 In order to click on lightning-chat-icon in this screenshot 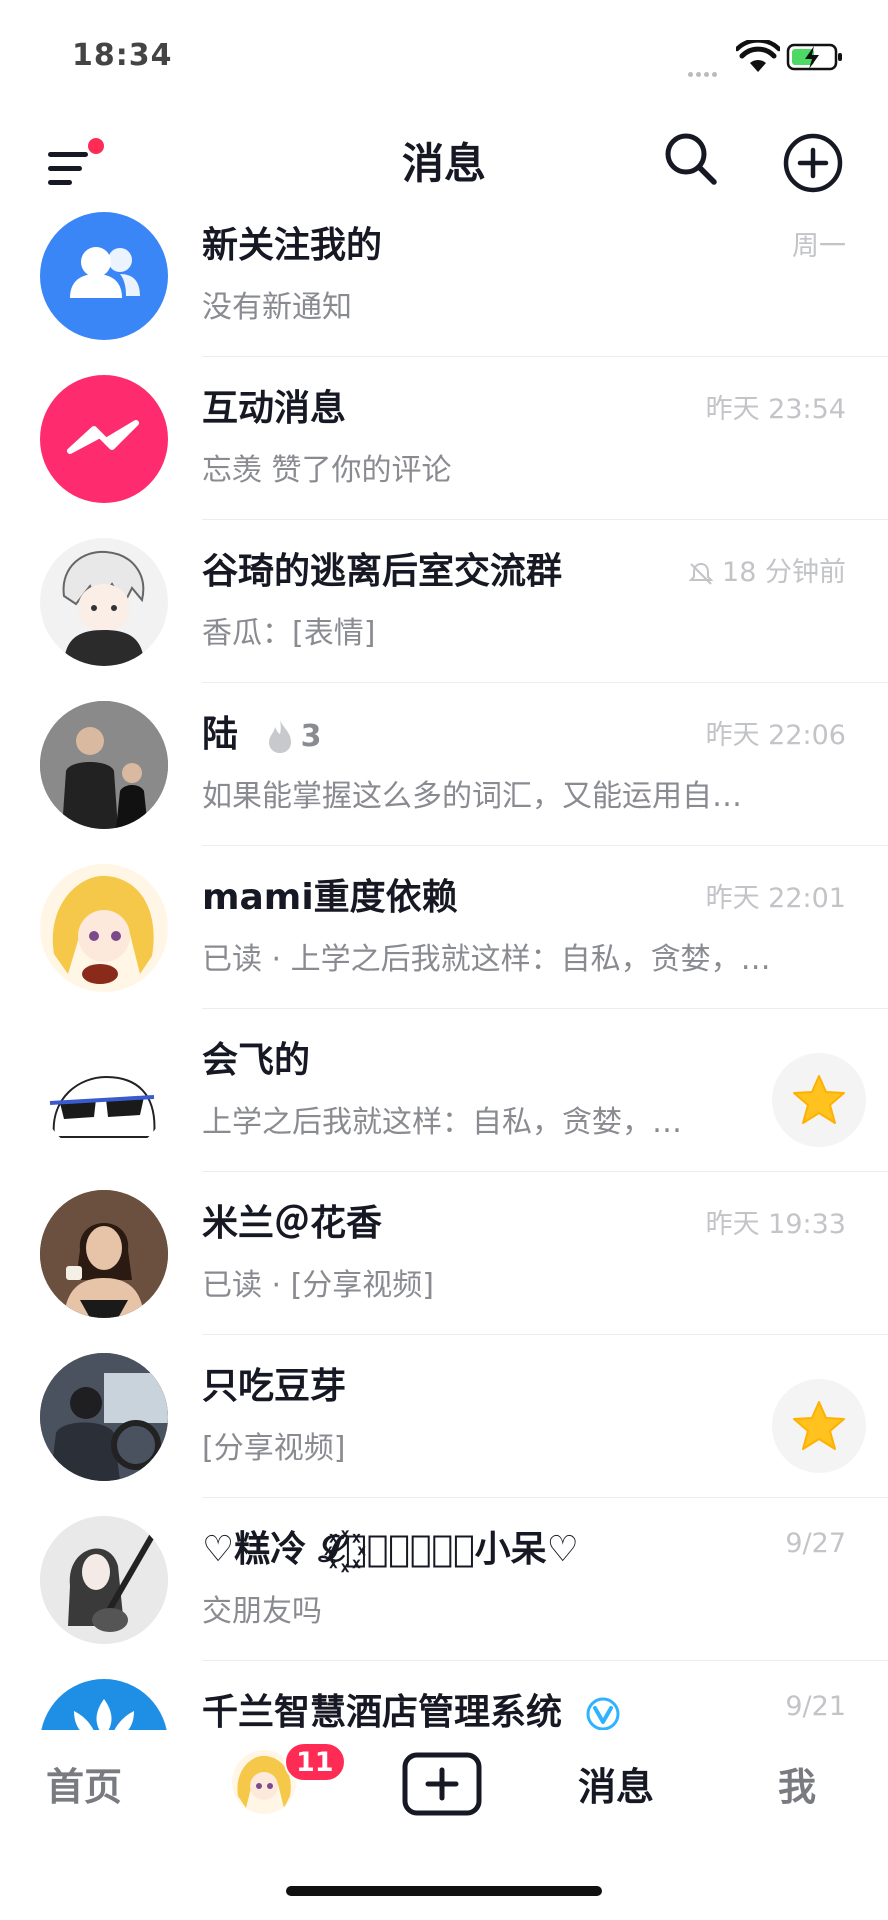, I will do `click(103, 437)`.